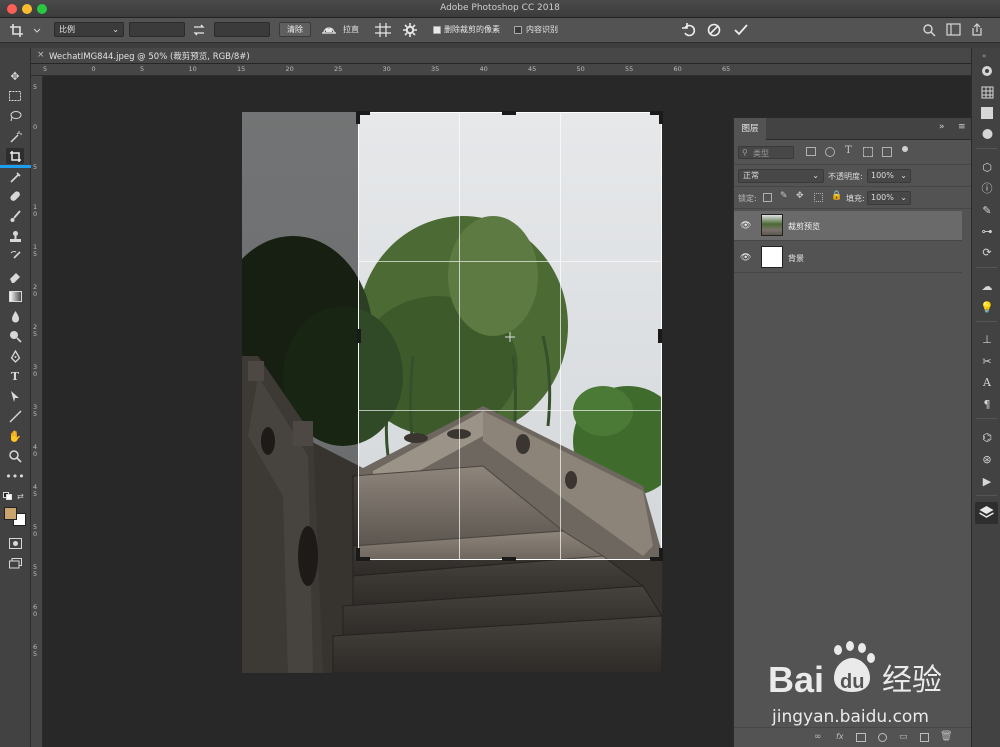  I want to click on link-layers-icon: ∞, so click(818, 737).